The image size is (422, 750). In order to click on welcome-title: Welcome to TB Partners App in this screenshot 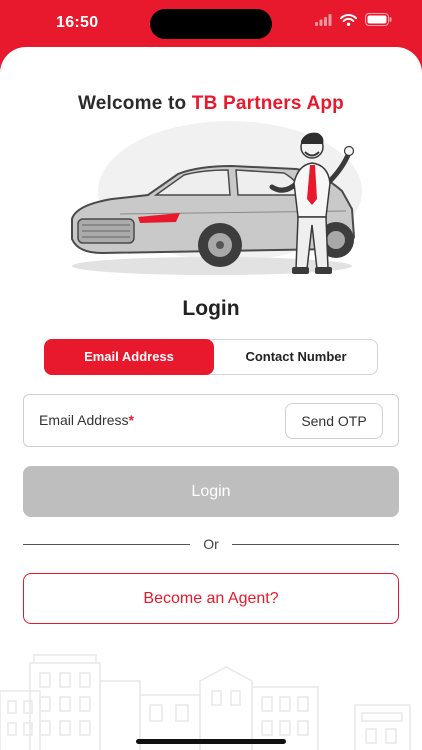, I will do `click(211, 104)`.